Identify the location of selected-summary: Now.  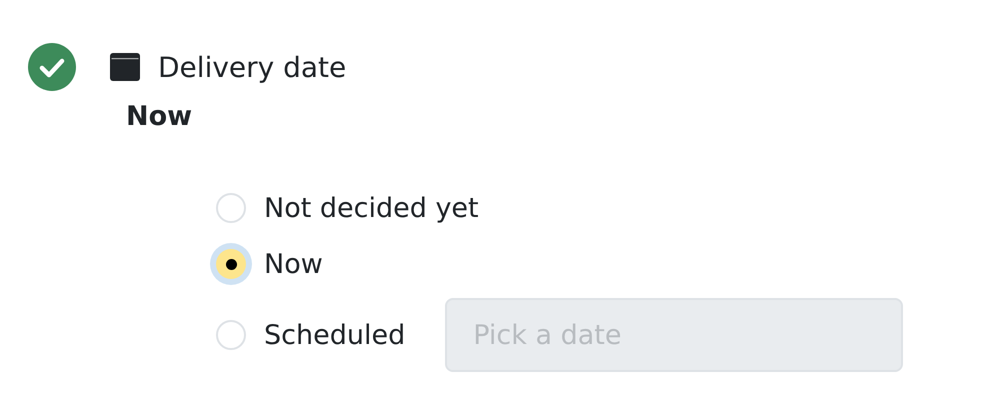
(159, 116).